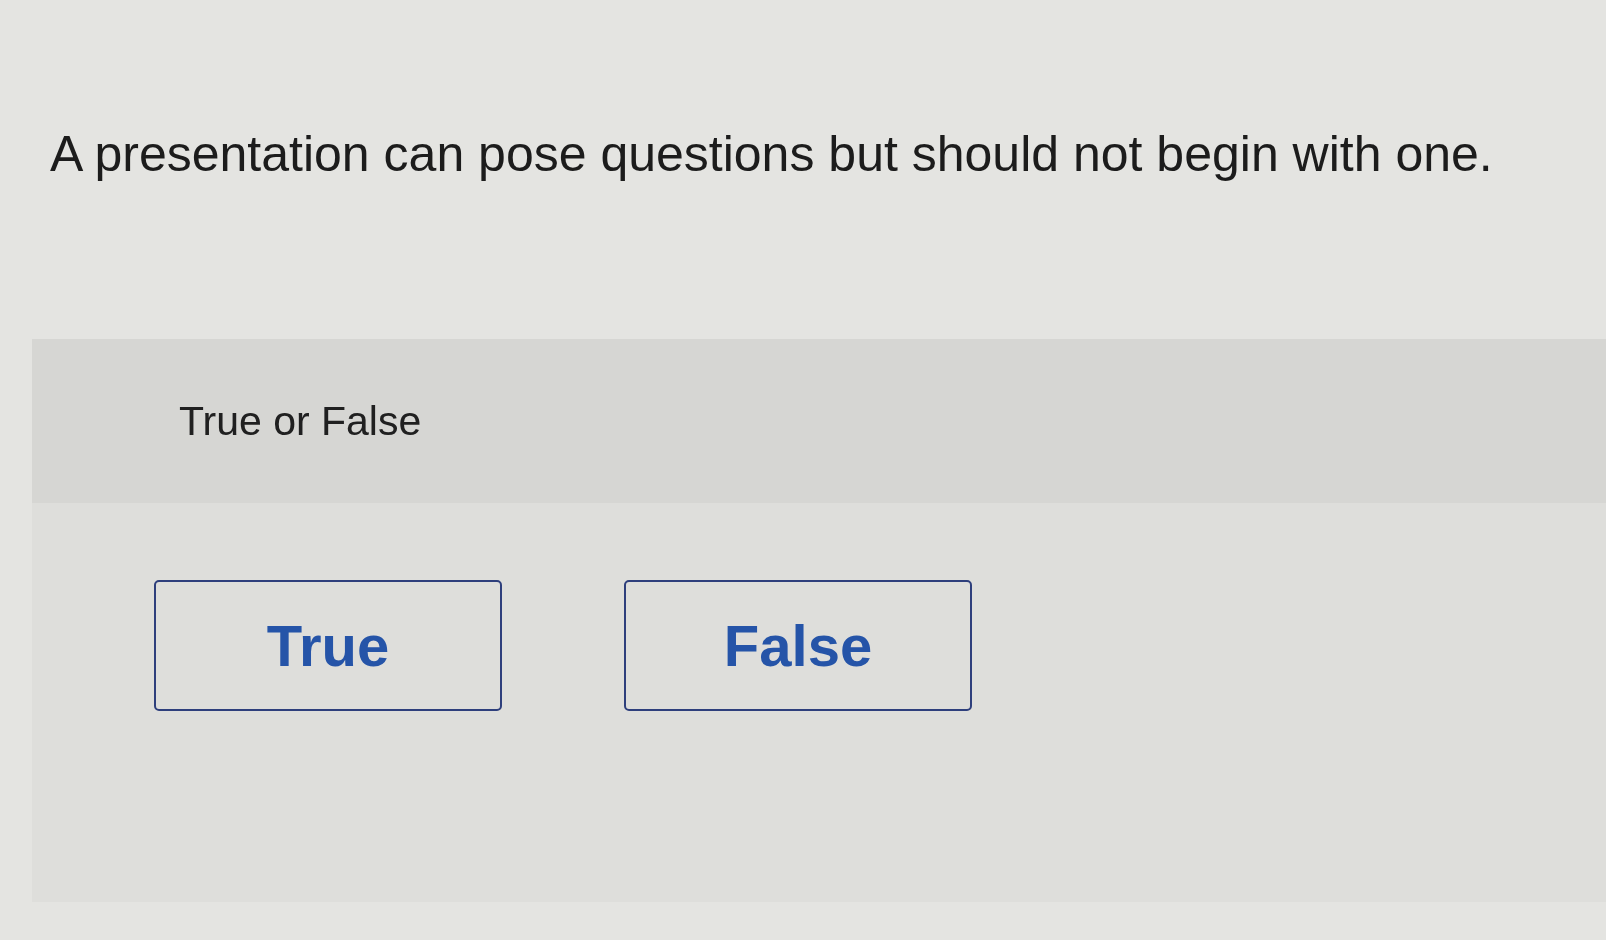  Describe the element at coordinates (300, 421) in the screenshot. I see `prompt-text: True or False` at that location.